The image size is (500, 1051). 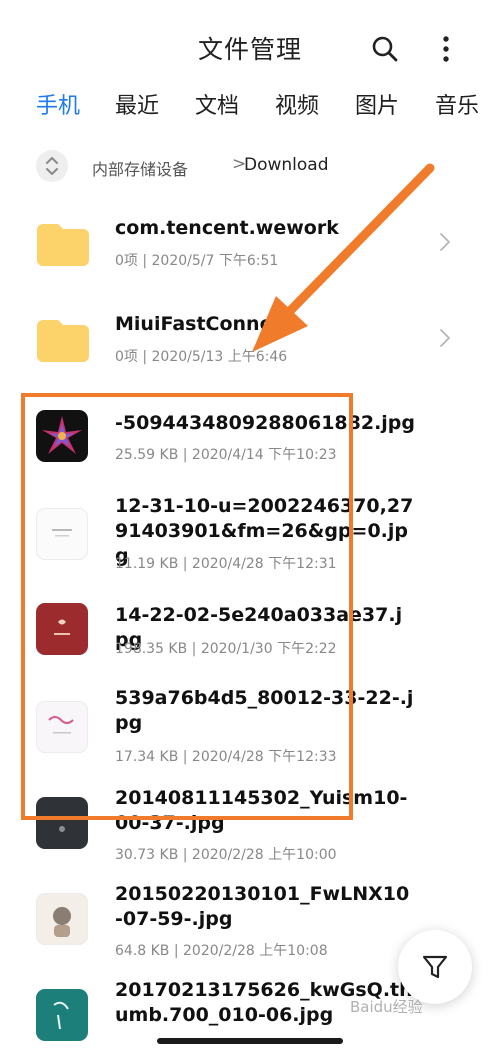 What do you see at coordinates (386, 1007) in the screenshot?
I see `watermark: Baidu经验` at bounding box center [386, 1007].